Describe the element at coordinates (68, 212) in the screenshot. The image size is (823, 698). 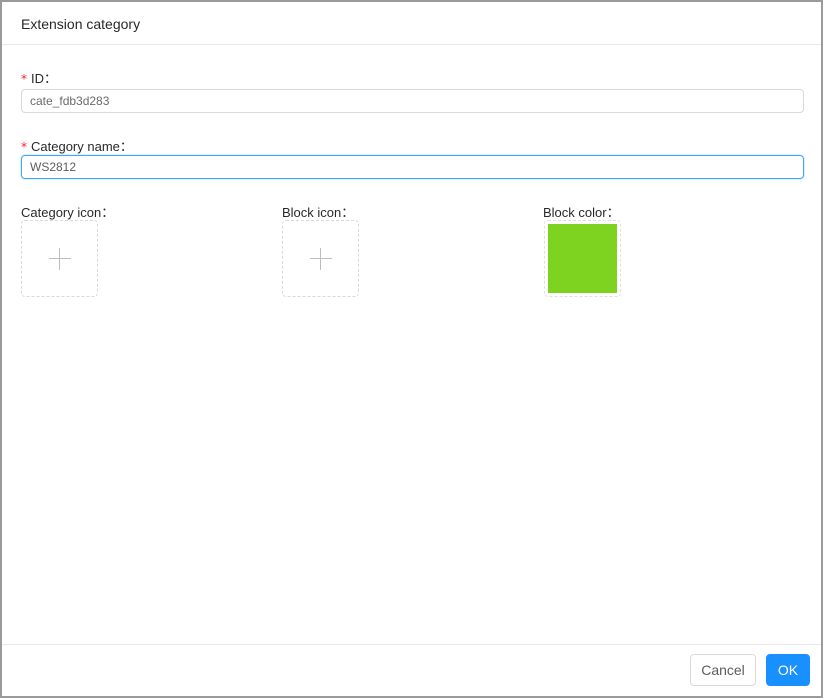
I see `category-icon-label: Category icon：` at that location.